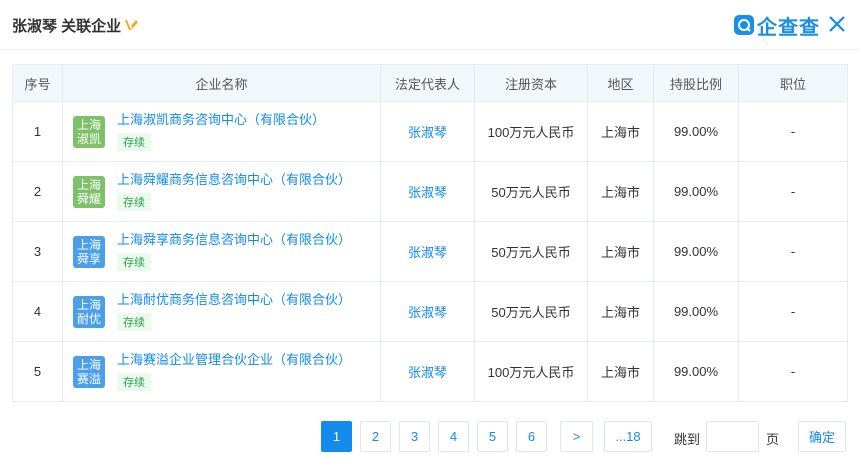 The image size is (859, 466). I want to click on column-header-legal-rep: 法定代表人, so click(427, 83).